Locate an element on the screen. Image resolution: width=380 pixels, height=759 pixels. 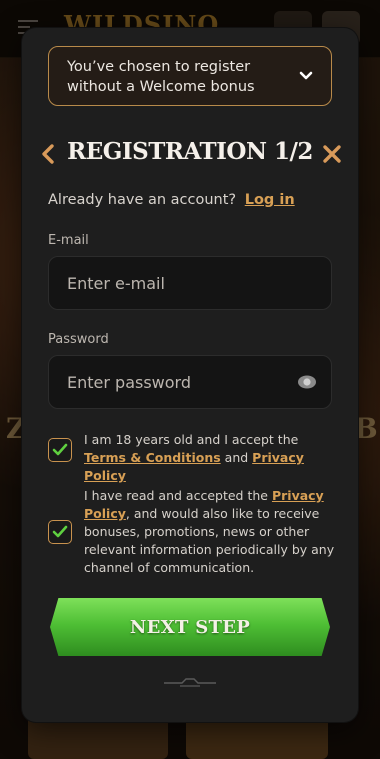
ornament-divider-icon is located at coordinates (190, 682).